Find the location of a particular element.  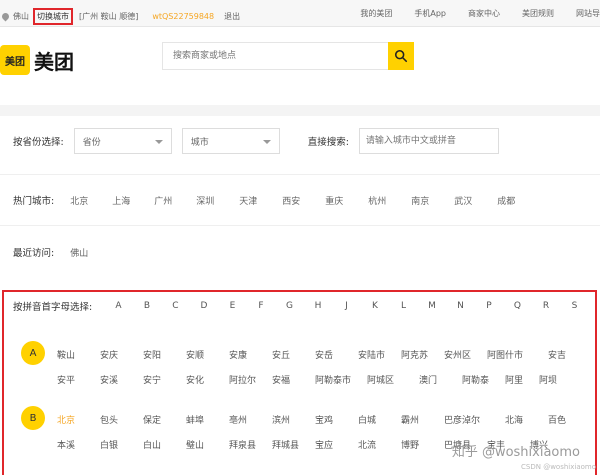

hot-city: 深圳 is located at coordinates (217, 200).